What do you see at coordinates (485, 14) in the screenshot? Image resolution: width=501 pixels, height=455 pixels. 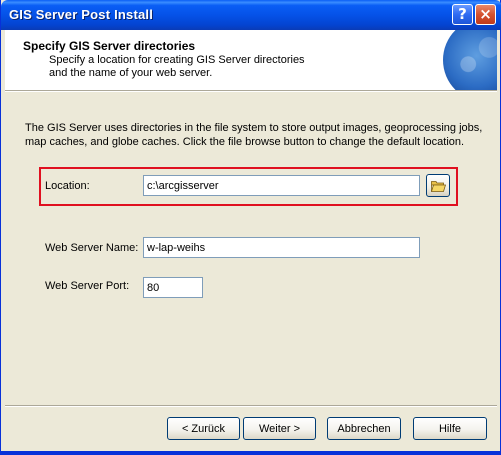 I see `close-button: ×` at bounding box center [485, 14].